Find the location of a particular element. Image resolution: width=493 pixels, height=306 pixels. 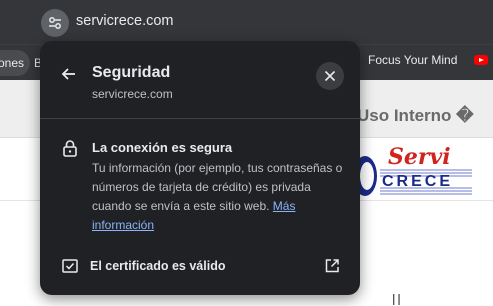

popup-subtitle: servicrece.com is located at coordinates (132, 94).